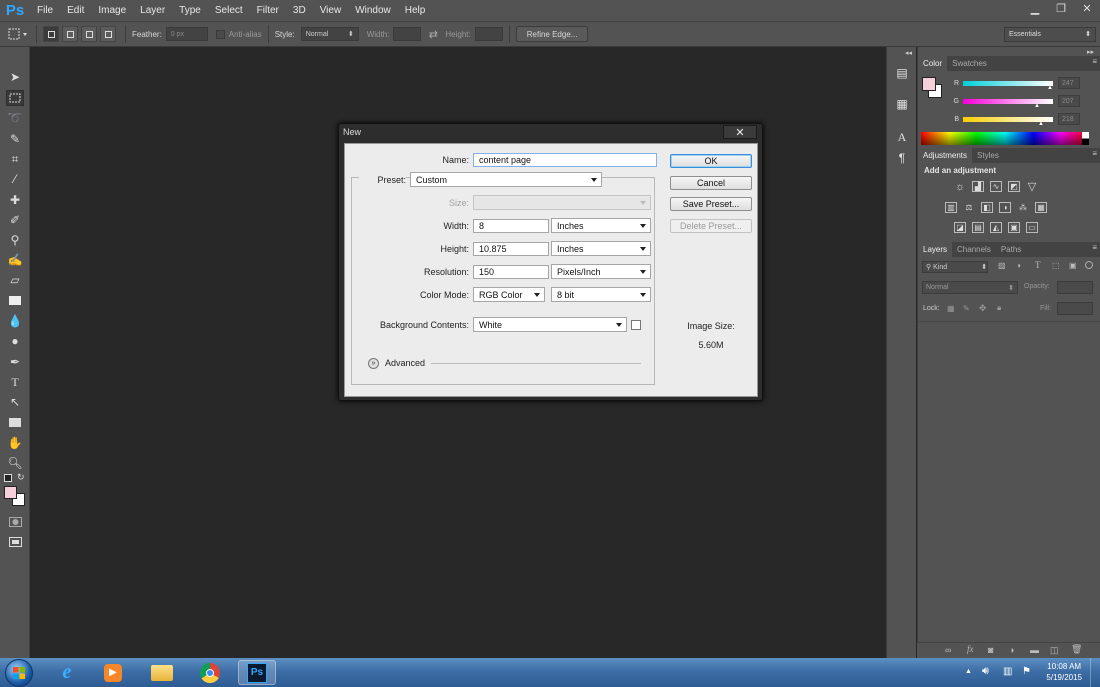 Image resolution: width=1100 pixels, height=687 pixels. Describe the element at coordinates (935, 249) in the screenshot. I see `tab-layers: Layers` at that location.